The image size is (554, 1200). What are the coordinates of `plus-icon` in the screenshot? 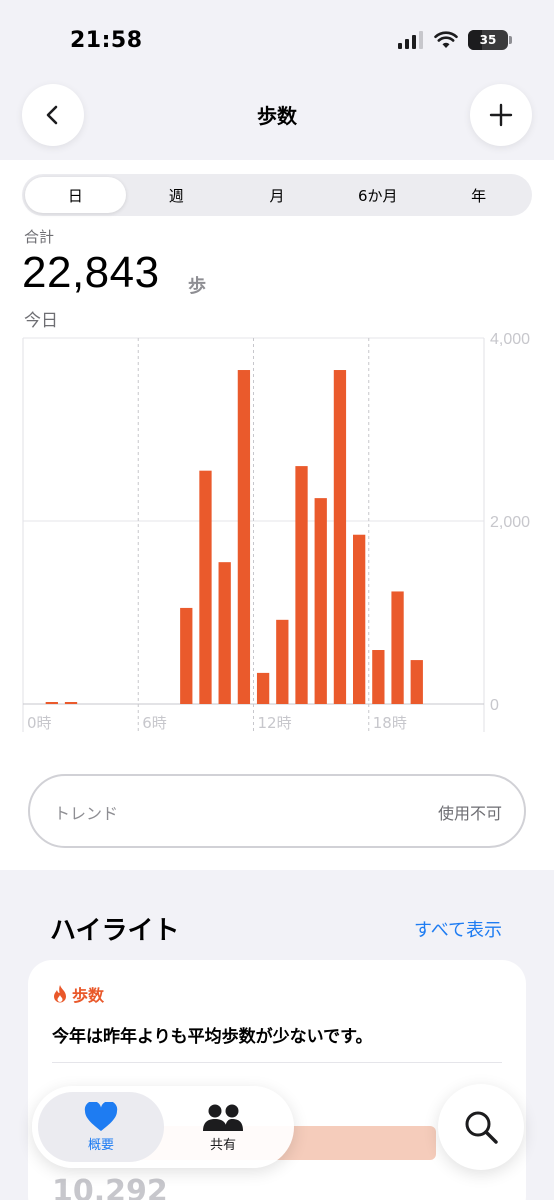 It's located at (501, 115).